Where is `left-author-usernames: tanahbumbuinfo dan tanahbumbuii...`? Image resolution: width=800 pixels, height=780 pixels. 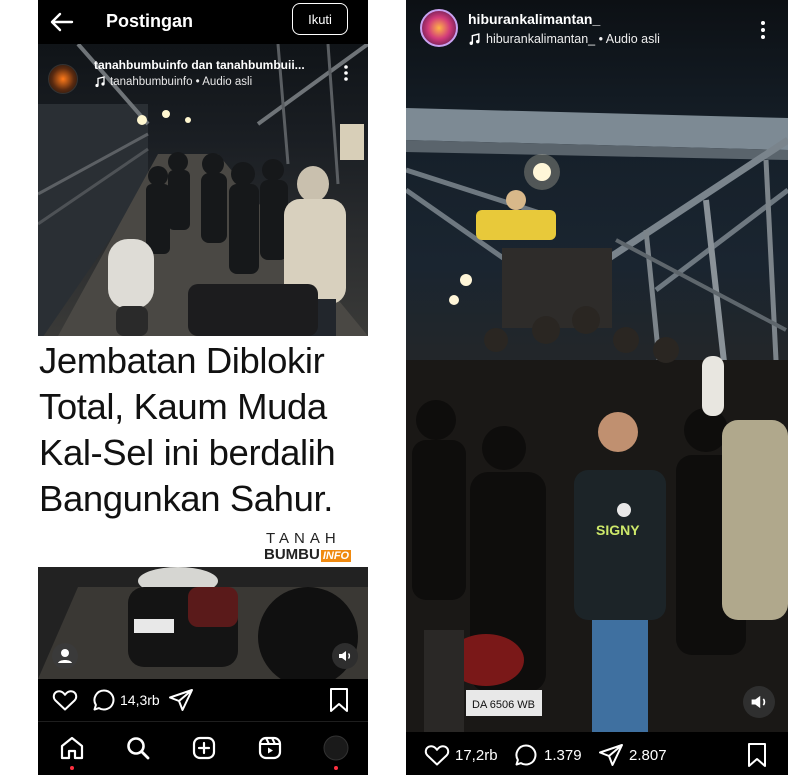
left-author-usernames: tanahbumbuinfo dan tanahbumbuii... is located at coordinates (199, 65).